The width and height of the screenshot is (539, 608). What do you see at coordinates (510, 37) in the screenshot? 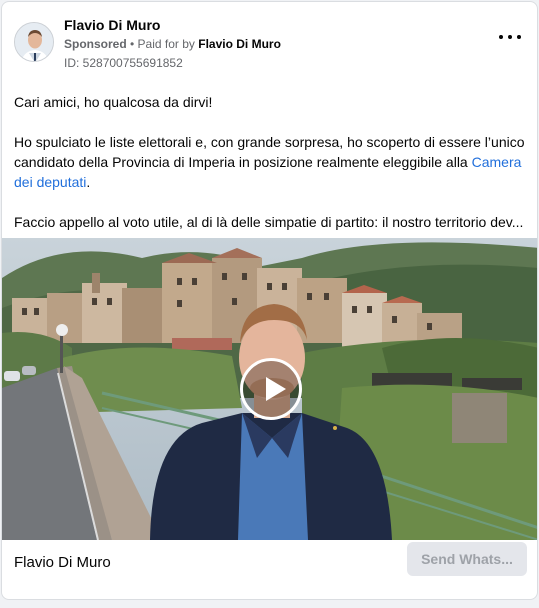
I see `more-options-icon` at bounding box center [510, 37].